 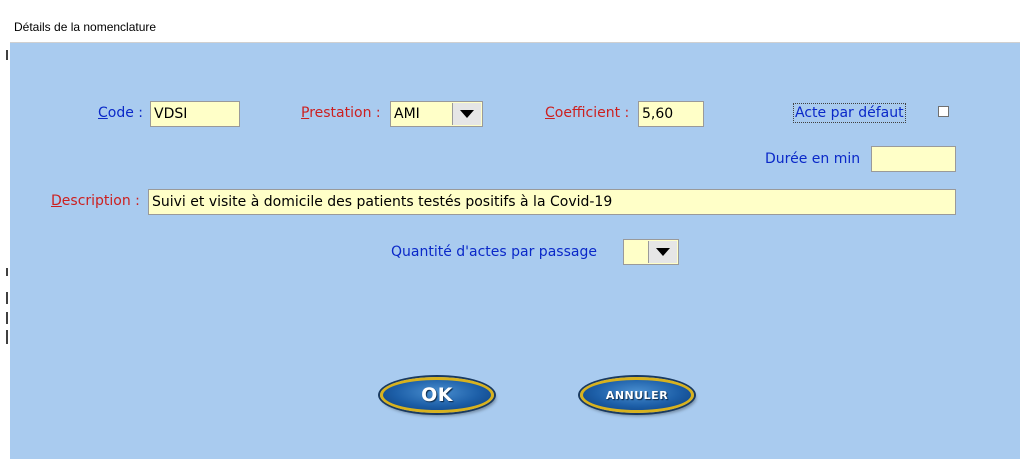 What do you see at coordinates (85, 27) in the screenshot?
I see `window-title: Détails de la nomenclature` at bounding box center [85, 27].